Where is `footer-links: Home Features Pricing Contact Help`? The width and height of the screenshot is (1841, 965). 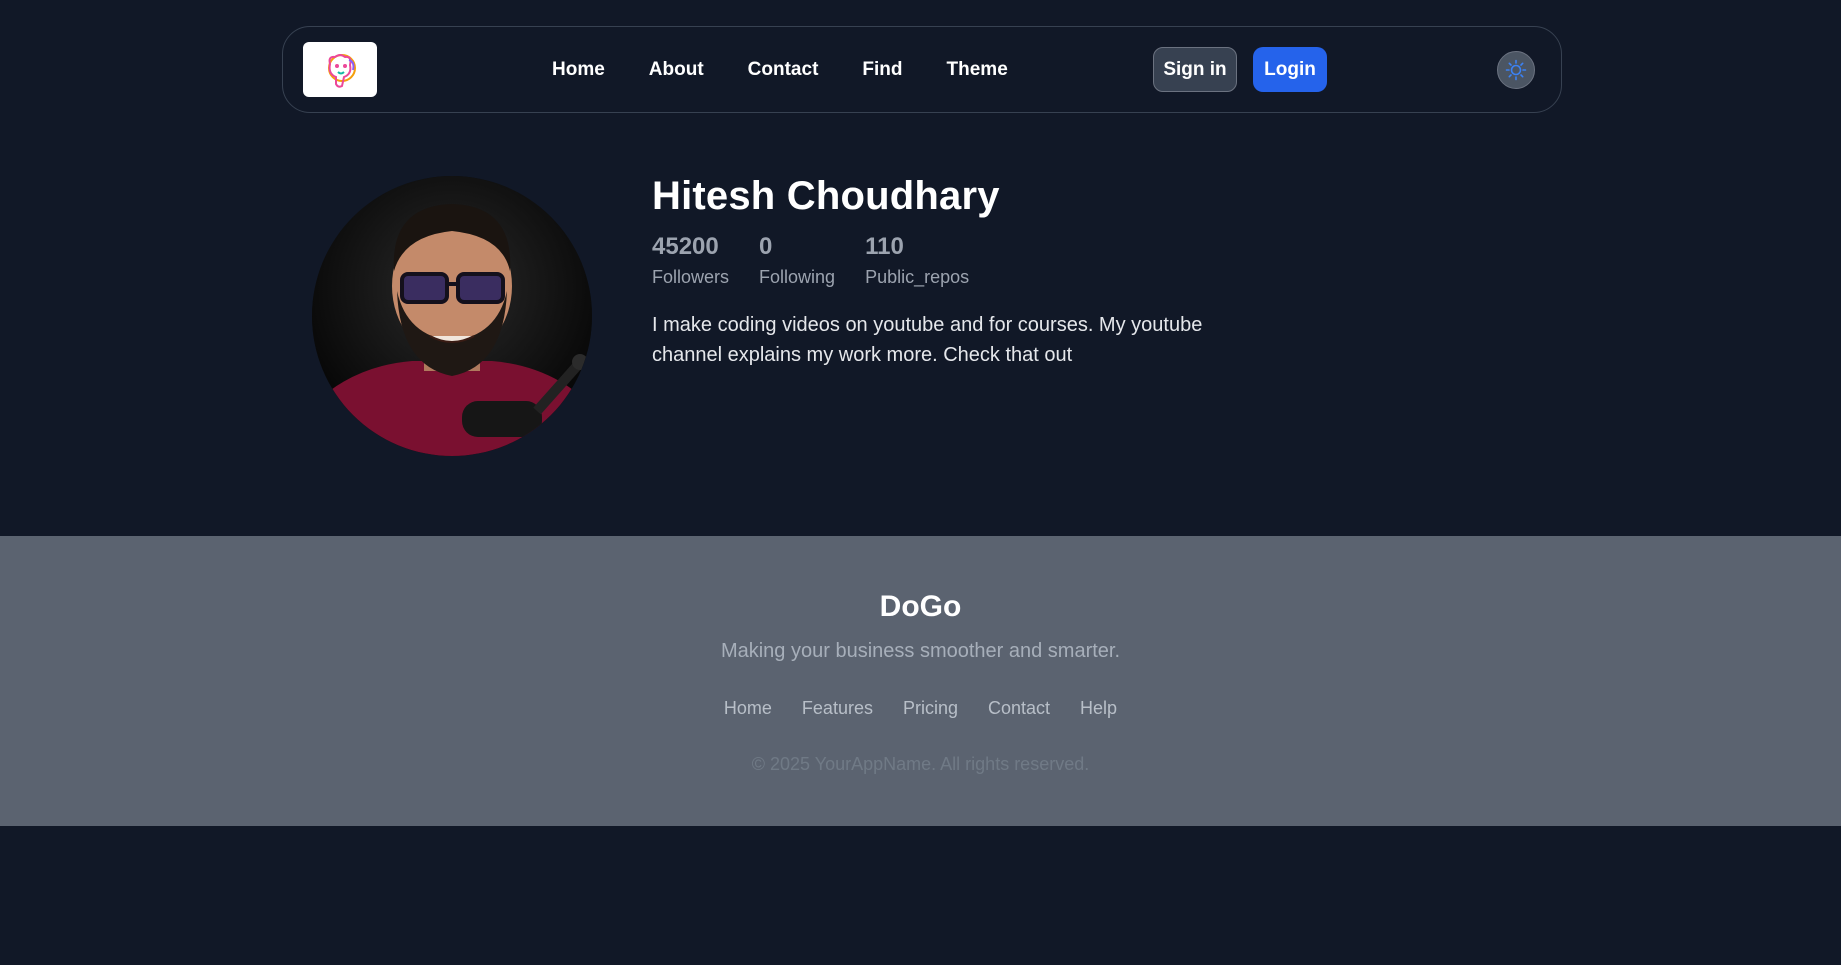
footer-links: Home Features Pricing Contact Help is located at coordinates (920, 708).